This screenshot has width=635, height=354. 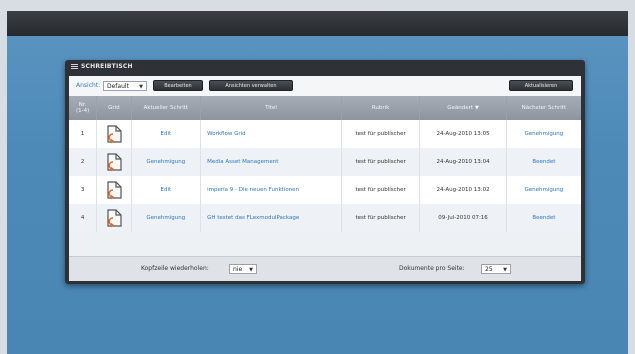 I want to click on row-nr: 2, so click(x=83, y=162).